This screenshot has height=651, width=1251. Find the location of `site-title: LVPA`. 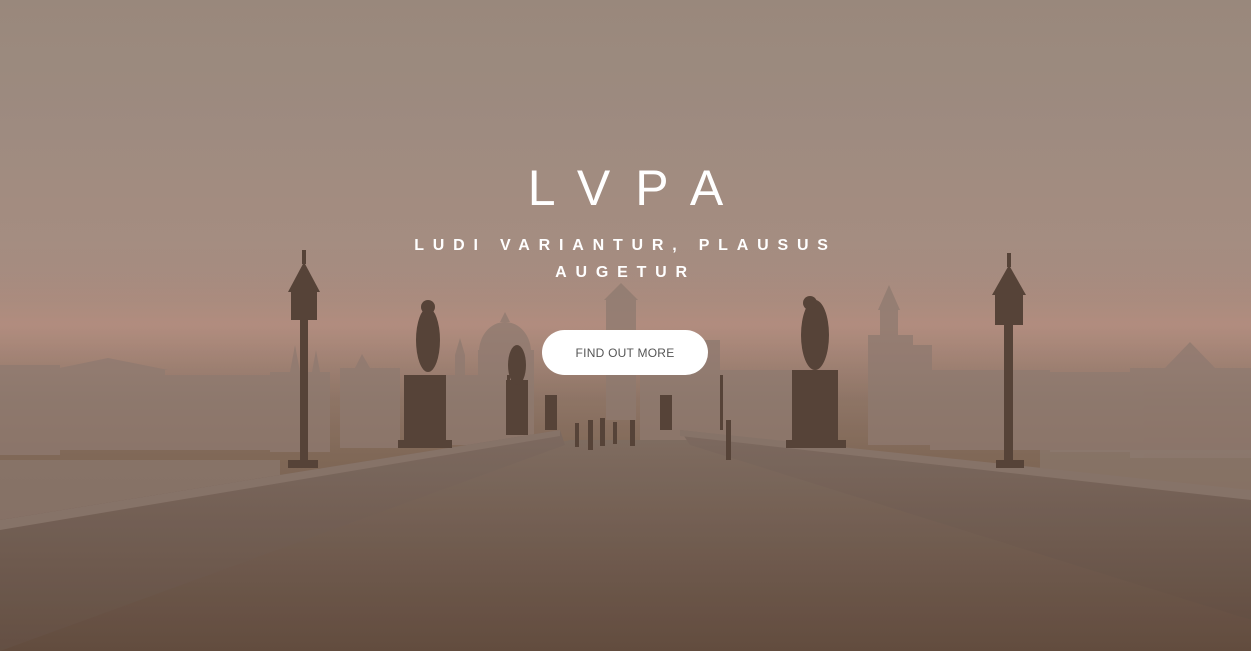

site-title: LVPA is located at coordinates (638, 188).